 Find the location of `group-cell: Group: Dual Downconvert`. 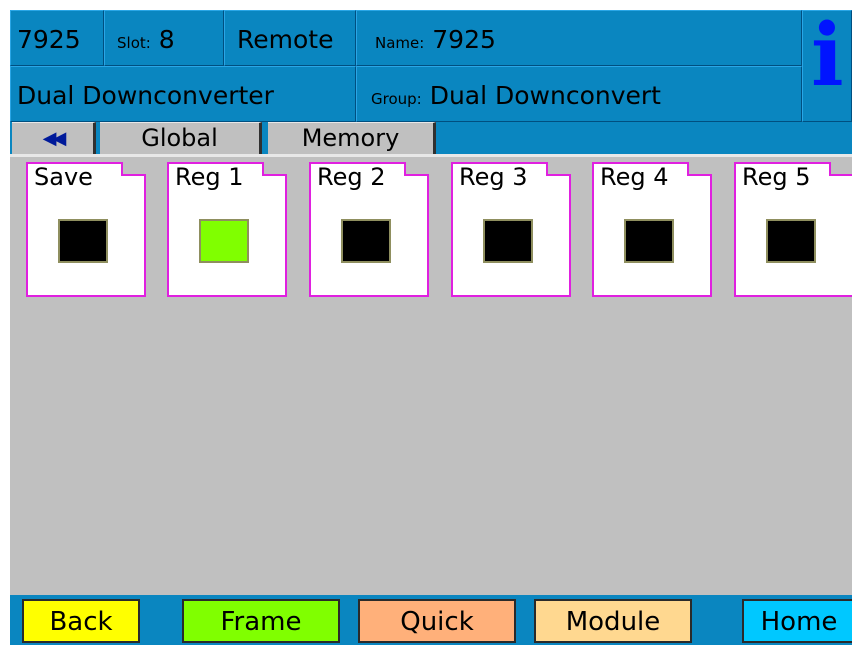

group-cell: Group: Dual Downconvert is located at coordinates (579, 94).